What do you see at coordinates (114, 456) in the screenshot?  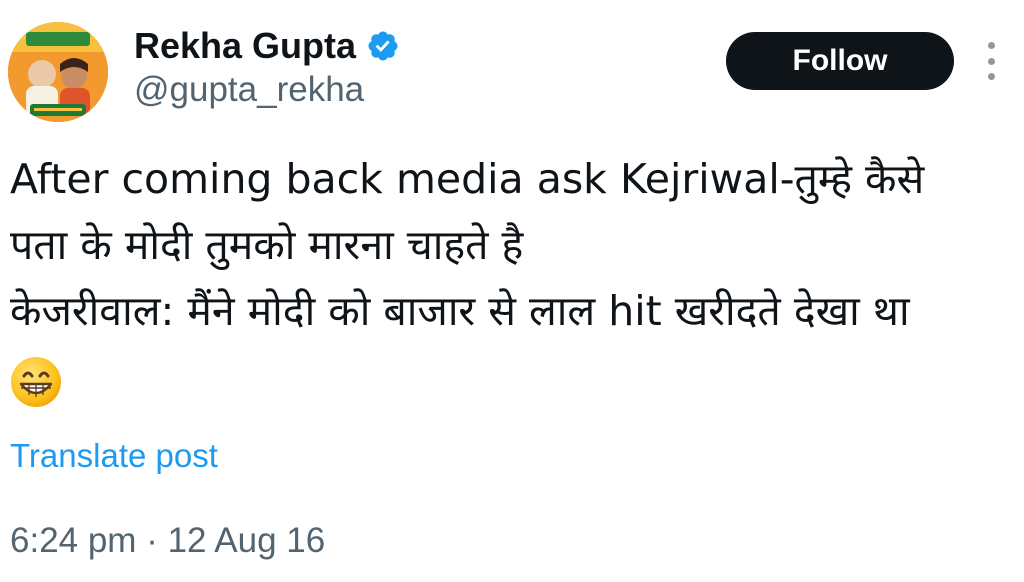 I see `translate-post-link: Translate post` at bounding box center [114, 456].